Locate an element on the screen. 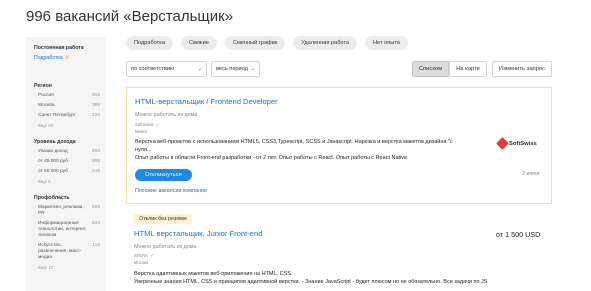 The width and height of the screenshot is (591, 291). sidebar-item-count: 533 is located at coordinates (95, 223).